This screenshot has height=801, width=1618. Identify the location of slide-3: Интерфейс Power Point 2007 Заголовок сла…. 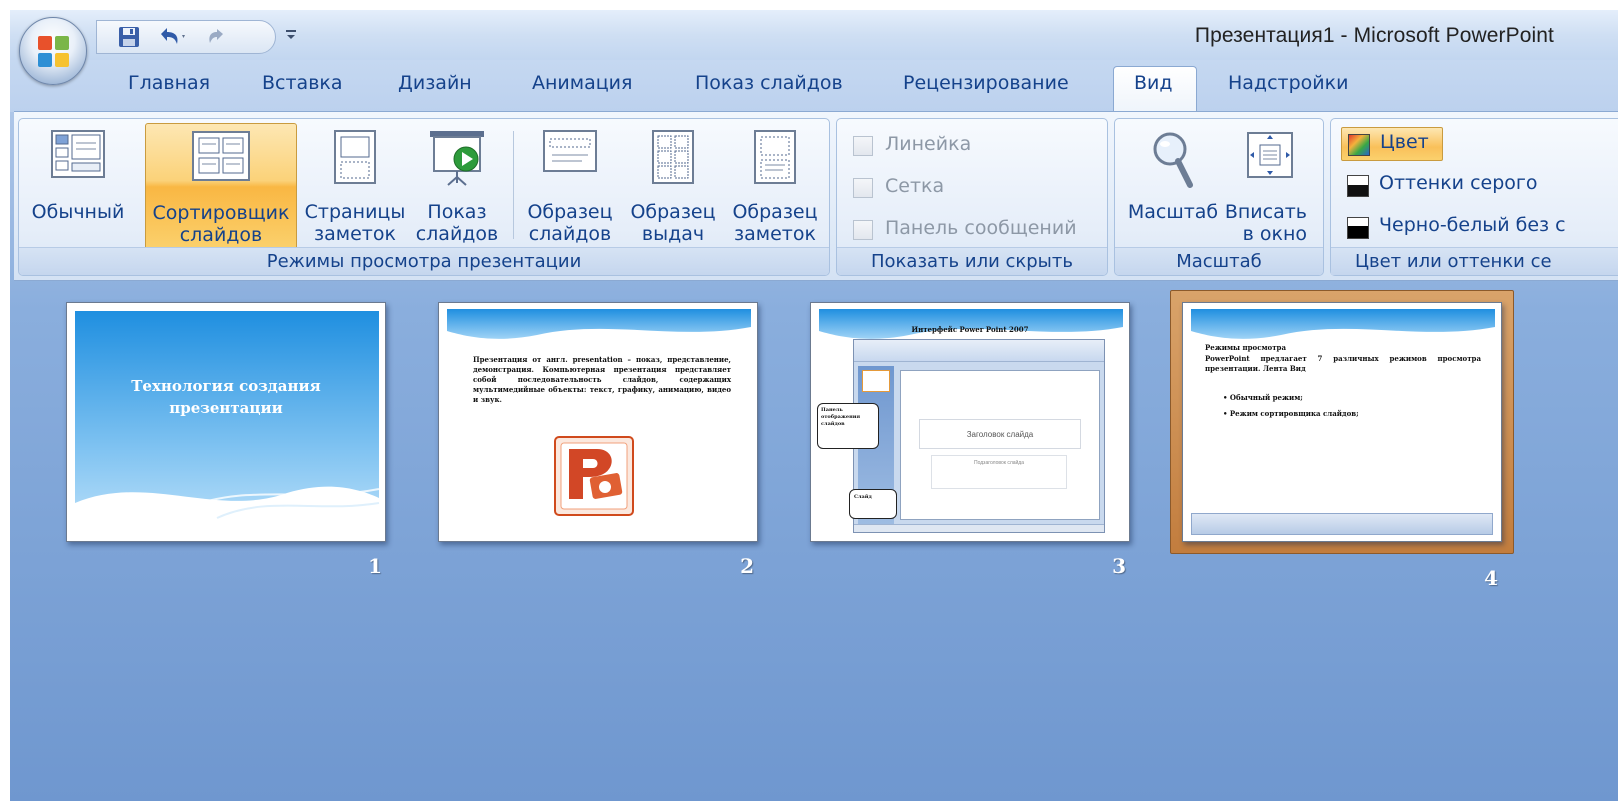
(970, 422).